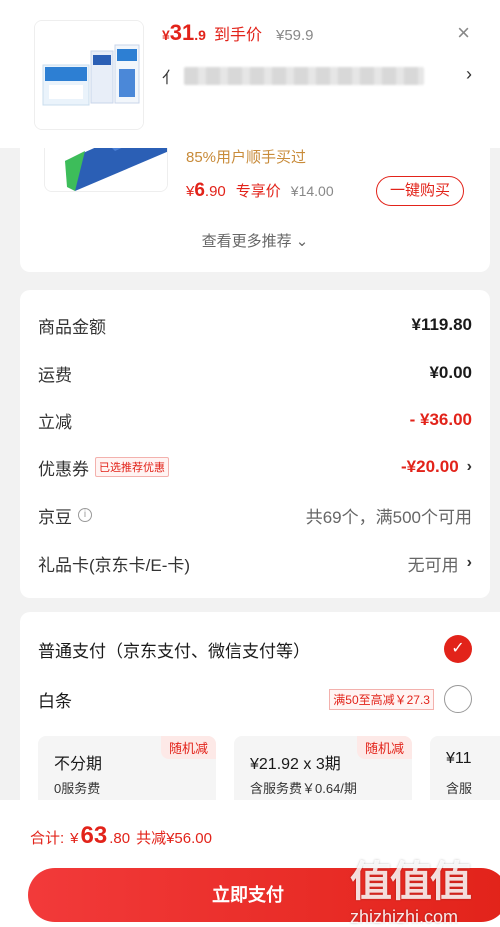  What do you see at coordinates (430, 466) in the screenshot?
I see `row-value: -¥20.00` at bounding box center [430, 466].